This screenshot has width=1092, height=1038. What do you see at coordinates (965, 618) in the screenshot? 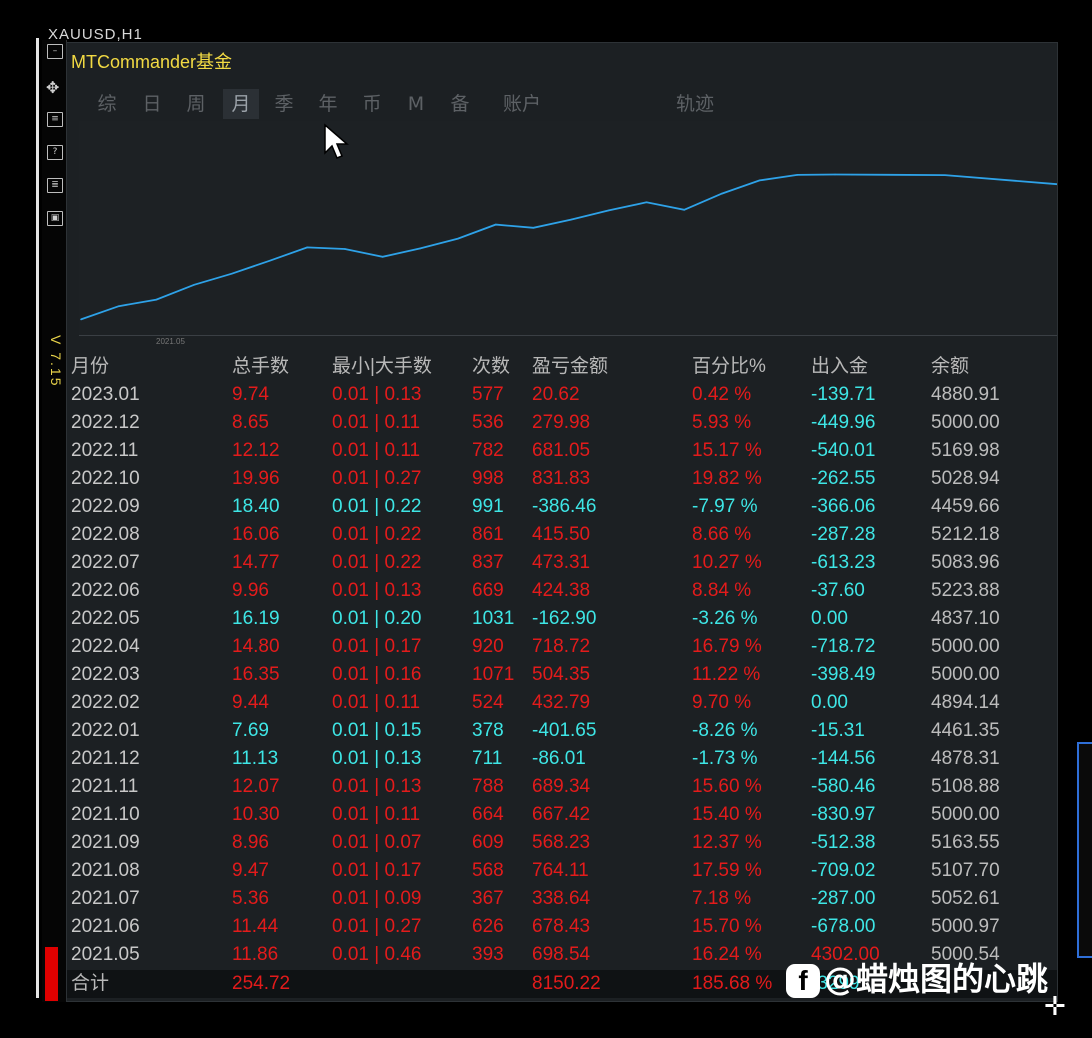
I see `row-balance: 4837.10` at bounding box center [965, 618].